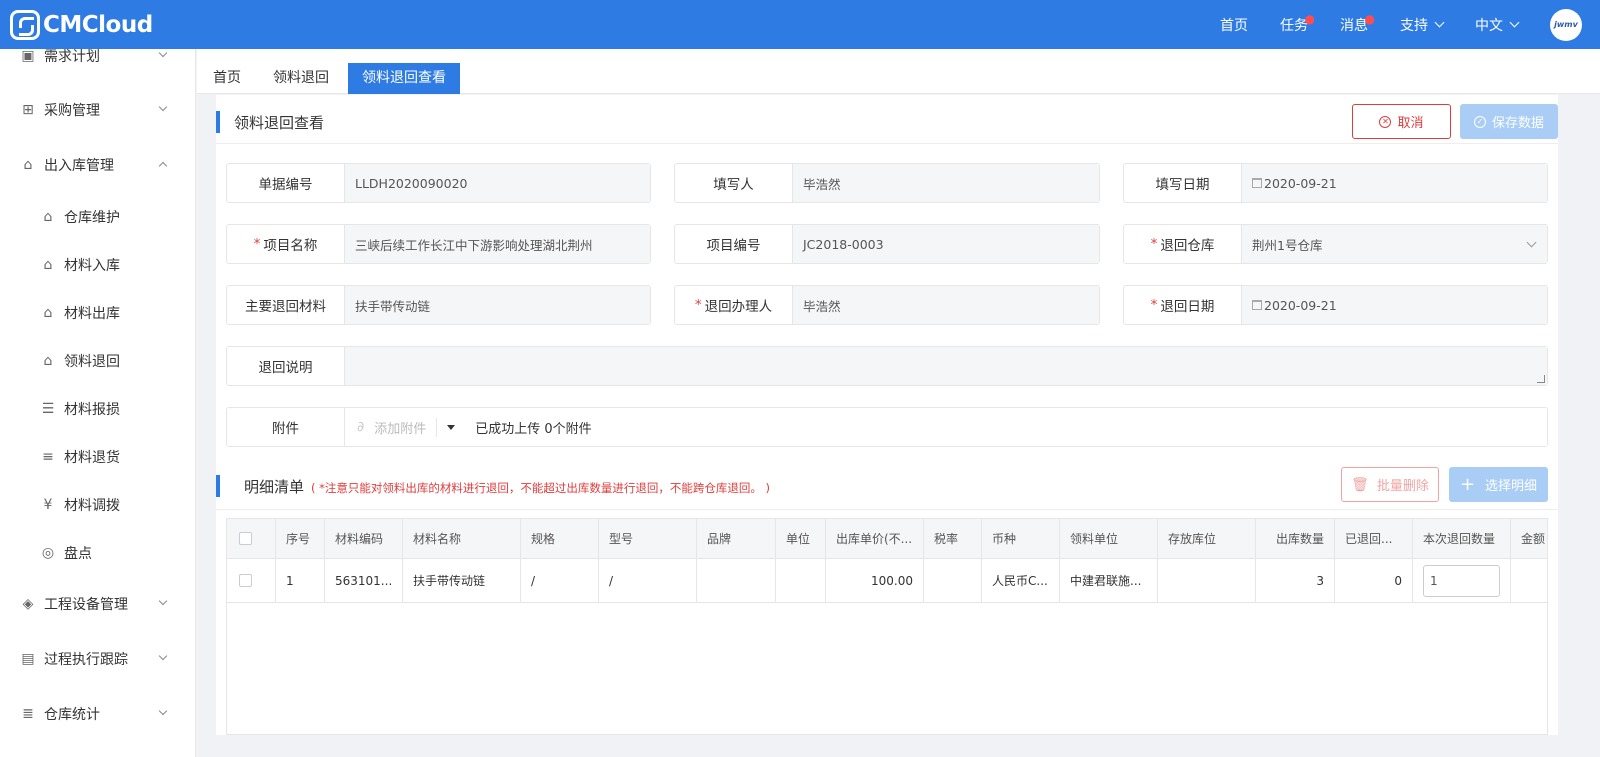  What do you see at coordinates (497, 305) in the screenshot?
I see `main-material-value: 扶手带传动链` at bounding box center [497, 305].